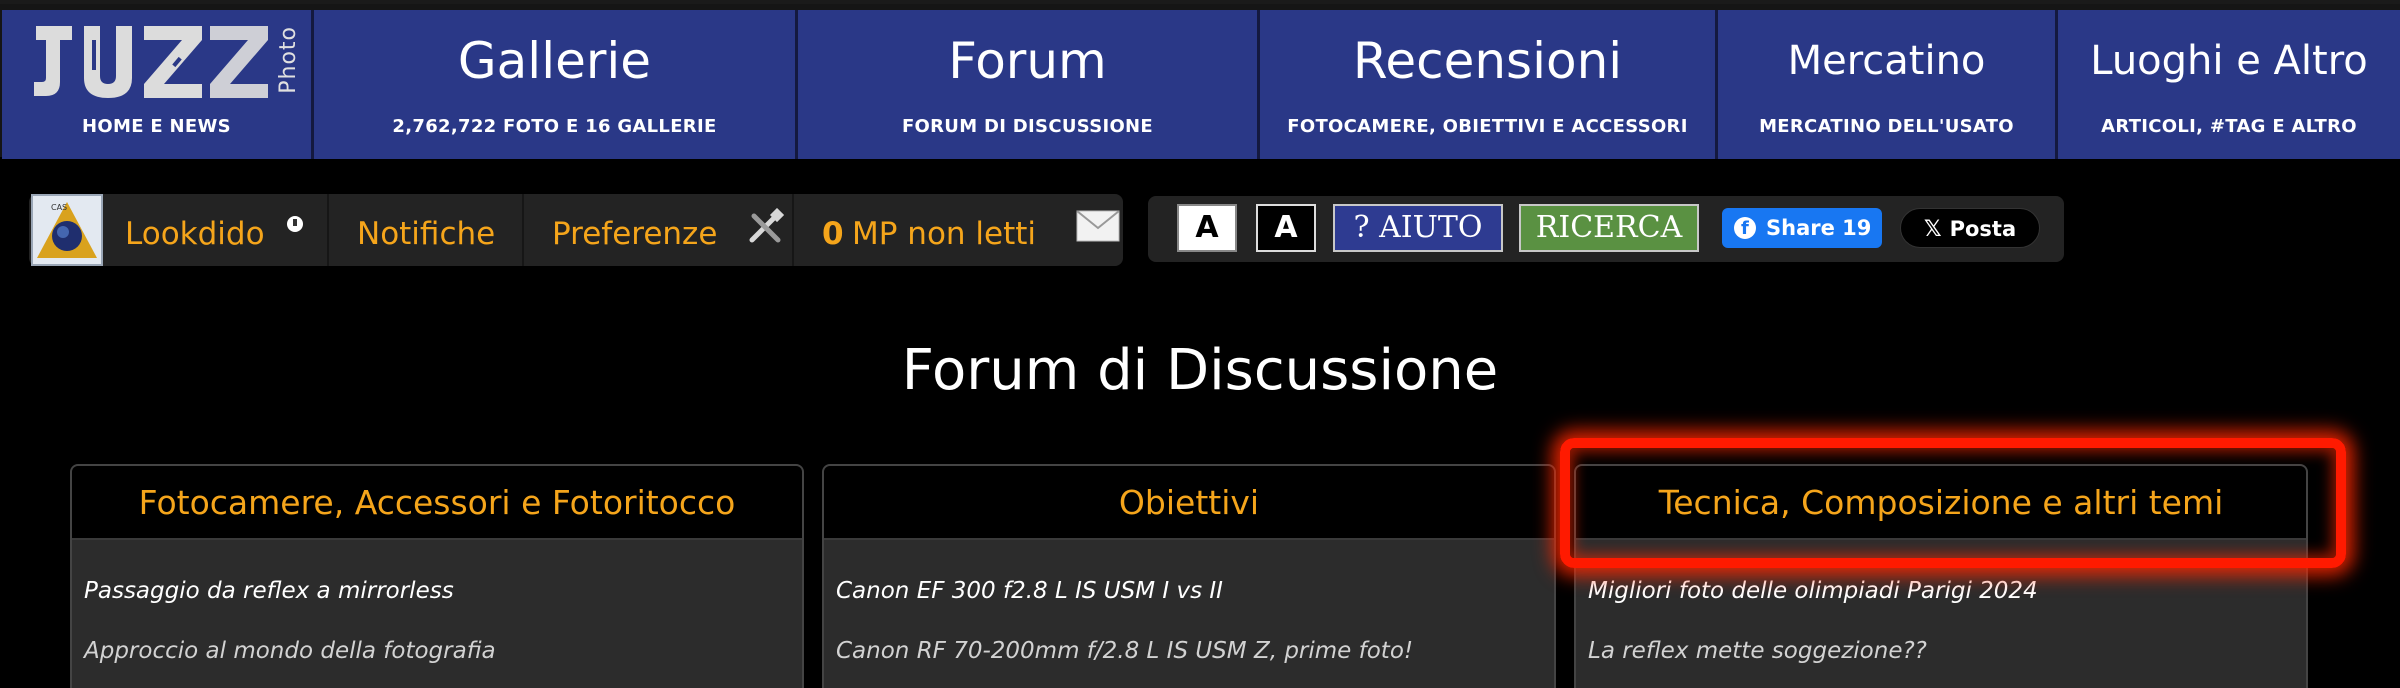  What do you see at coordinates (1609, 228) in the screenshot?
I see `search-button: RICERCA` at bounding box center [1609, 228].